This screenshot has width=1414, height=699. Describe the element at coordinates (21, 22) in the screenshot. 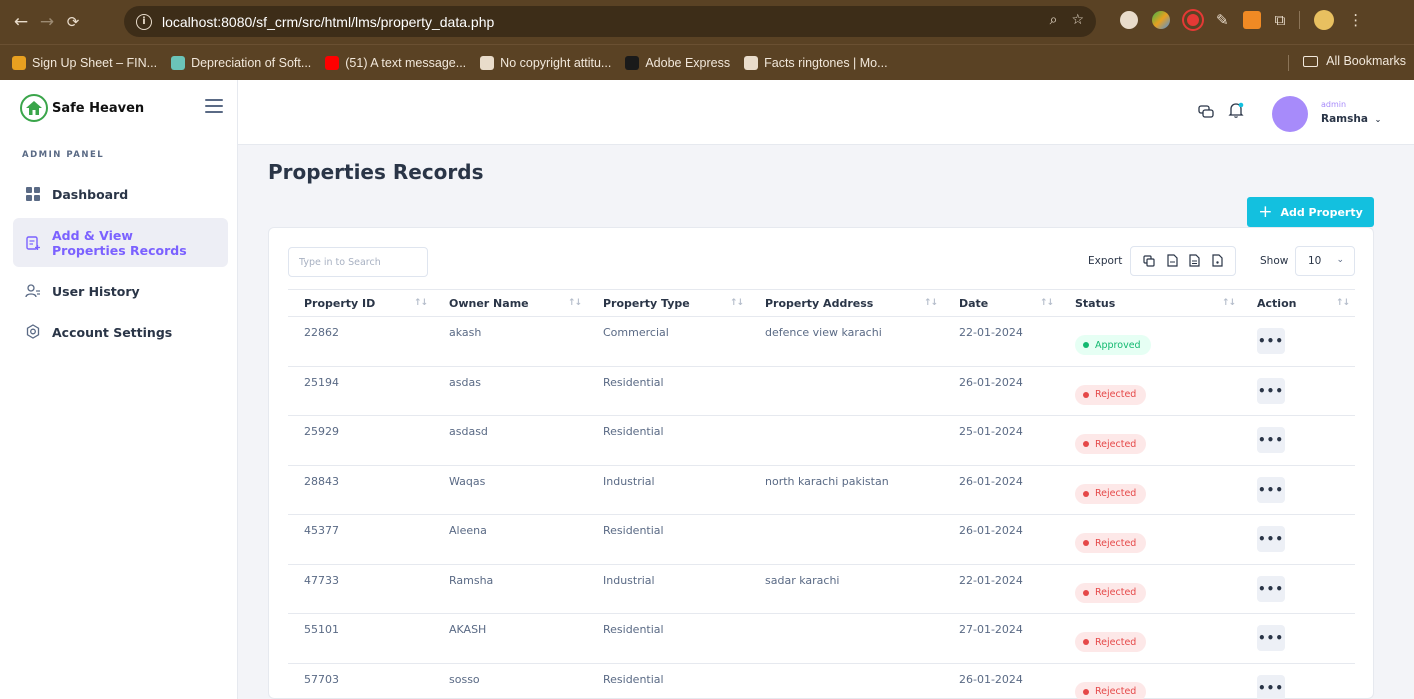

I see `back-icon: ←` at that location.